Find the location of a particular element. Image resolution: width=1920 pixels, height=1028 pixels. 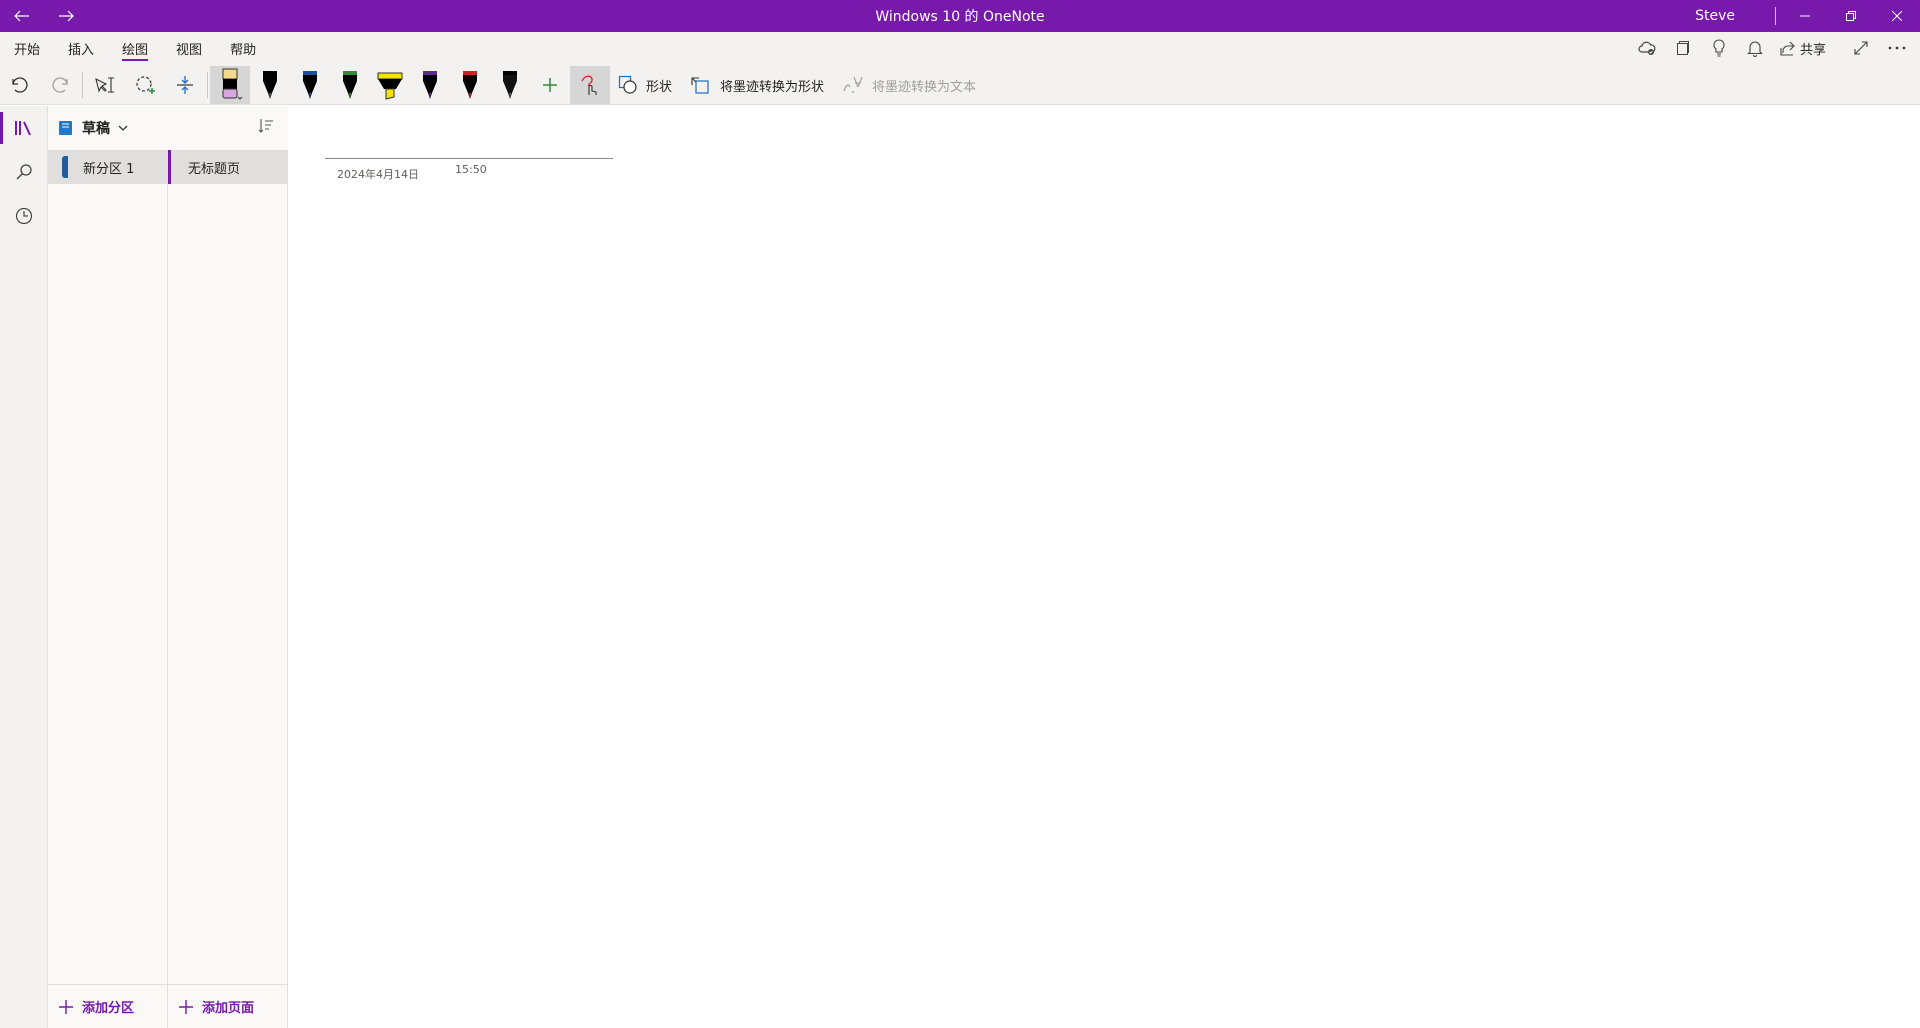

lightbulb-icon is located at coordinates (1719, 48).